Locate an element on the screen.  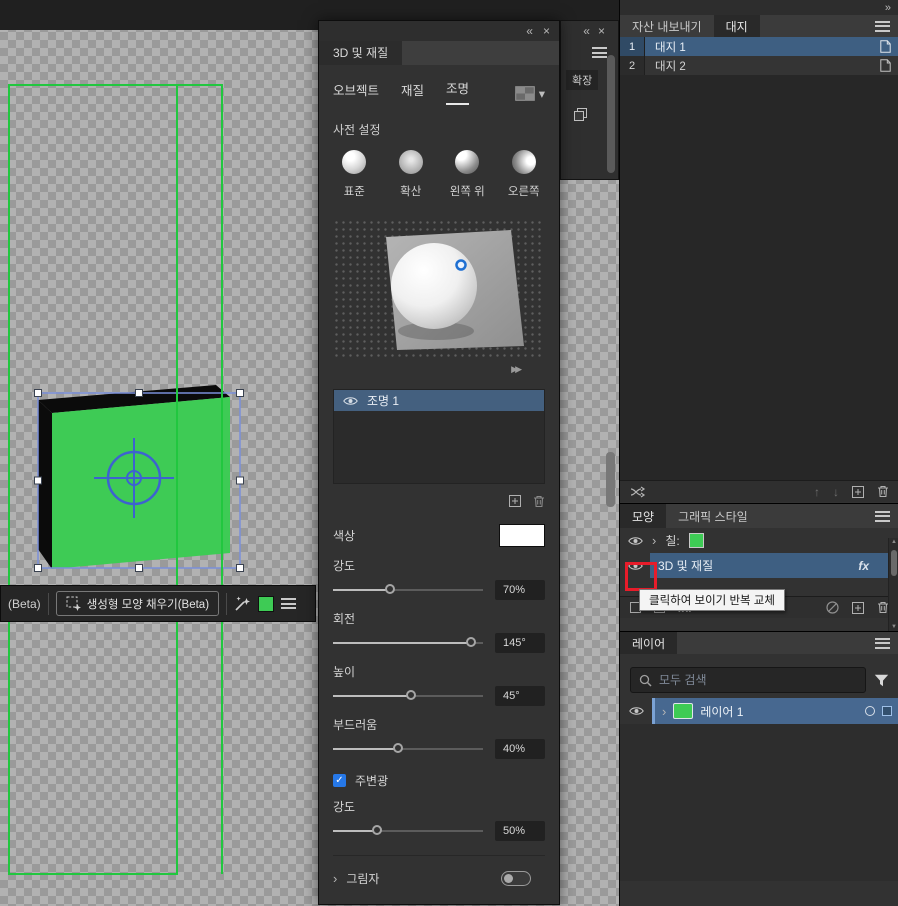
softness-value: 40% is located at coordinates (520, 749).